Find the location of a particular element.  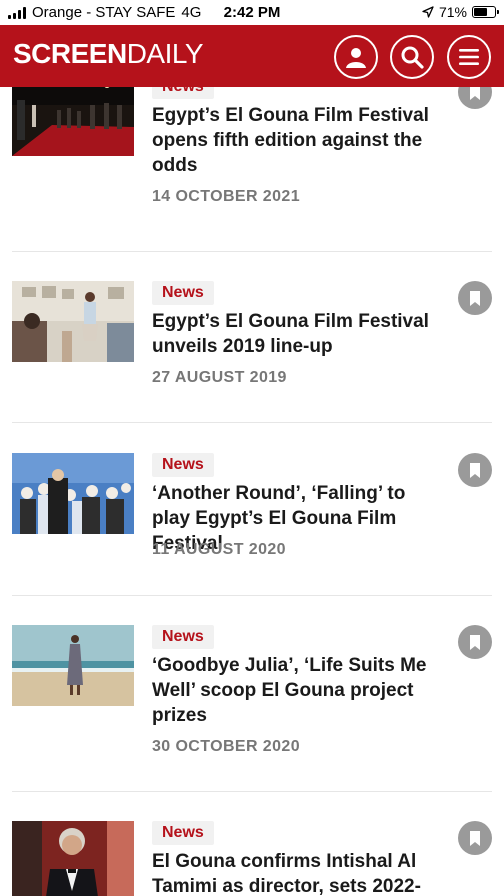

line-up-image is located at coordinates (73, 321).